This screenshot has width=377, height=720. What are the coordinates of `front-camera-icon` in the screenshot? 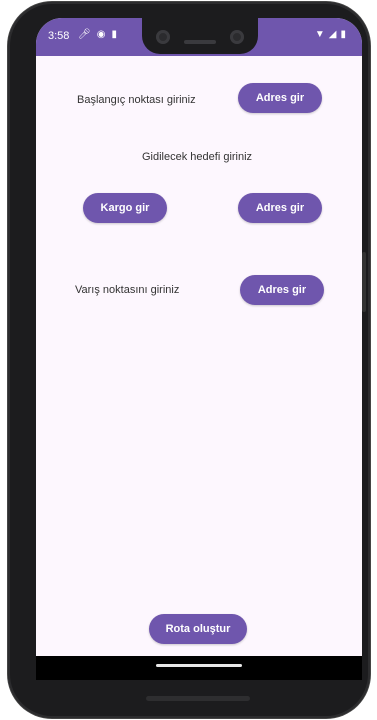 It's located at (163, 37).